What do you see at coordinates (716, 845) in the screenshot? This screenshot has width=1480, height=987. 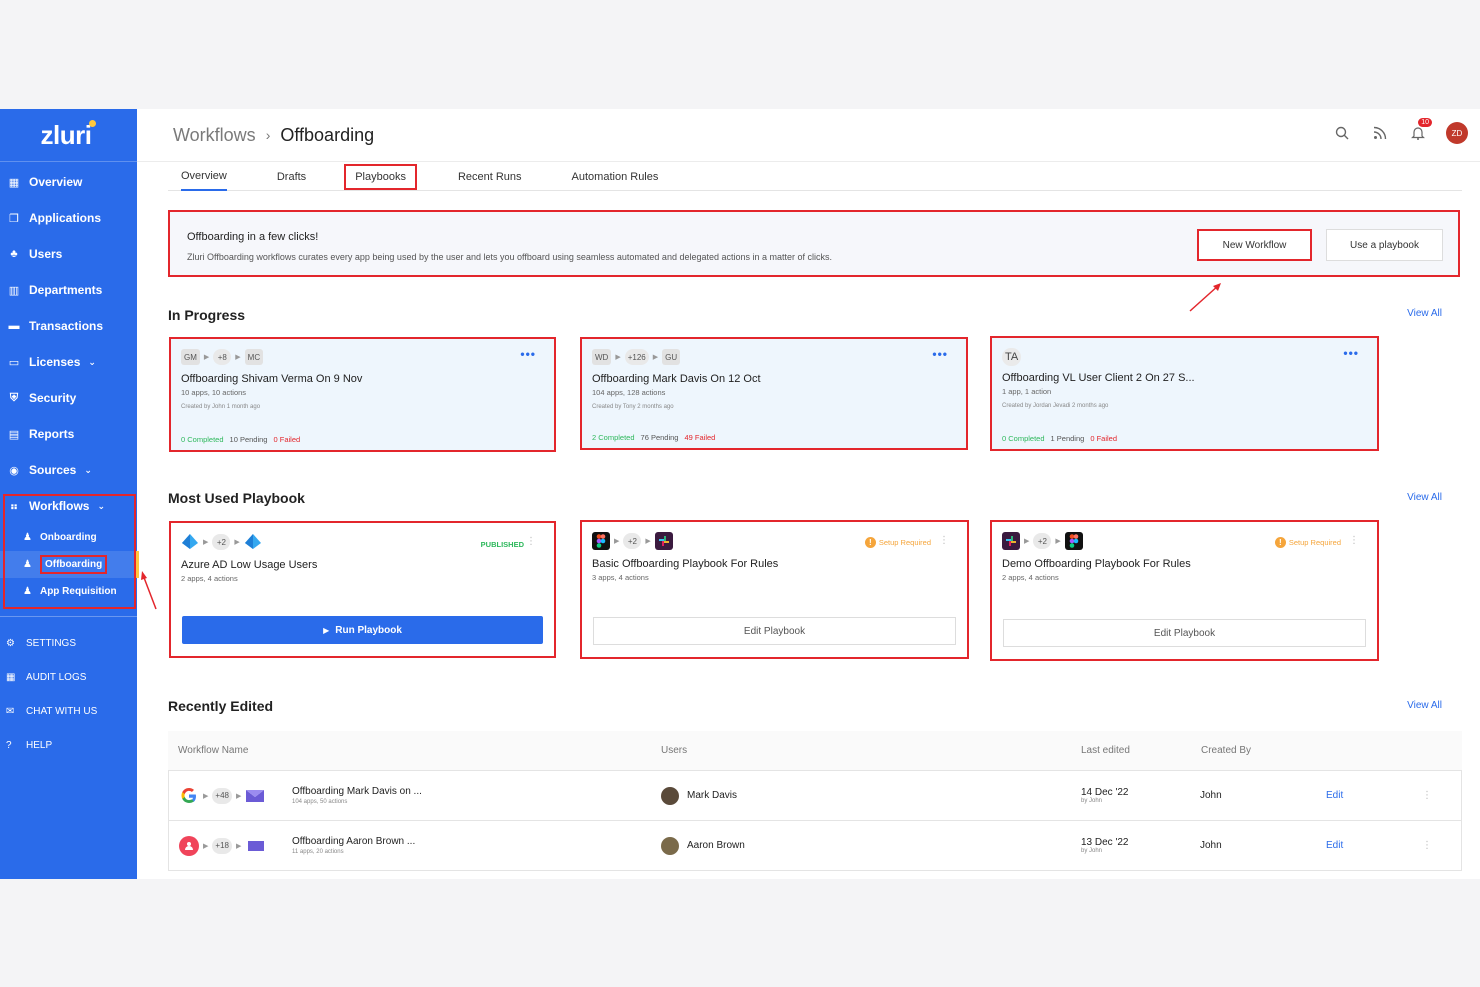 I see `user-name: Aaron Brown` at bounding box center [716, 845].